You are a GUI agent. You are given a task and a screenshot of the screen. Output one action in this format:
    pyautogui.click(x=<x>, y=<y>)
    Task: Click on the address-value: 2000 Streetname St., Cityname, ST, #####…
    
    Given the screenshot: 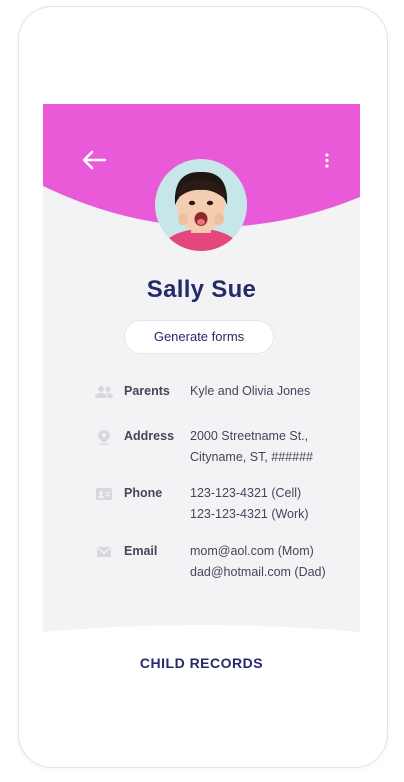 What is the action you would take?
    pyautogui.click(x=251, y=447)
    